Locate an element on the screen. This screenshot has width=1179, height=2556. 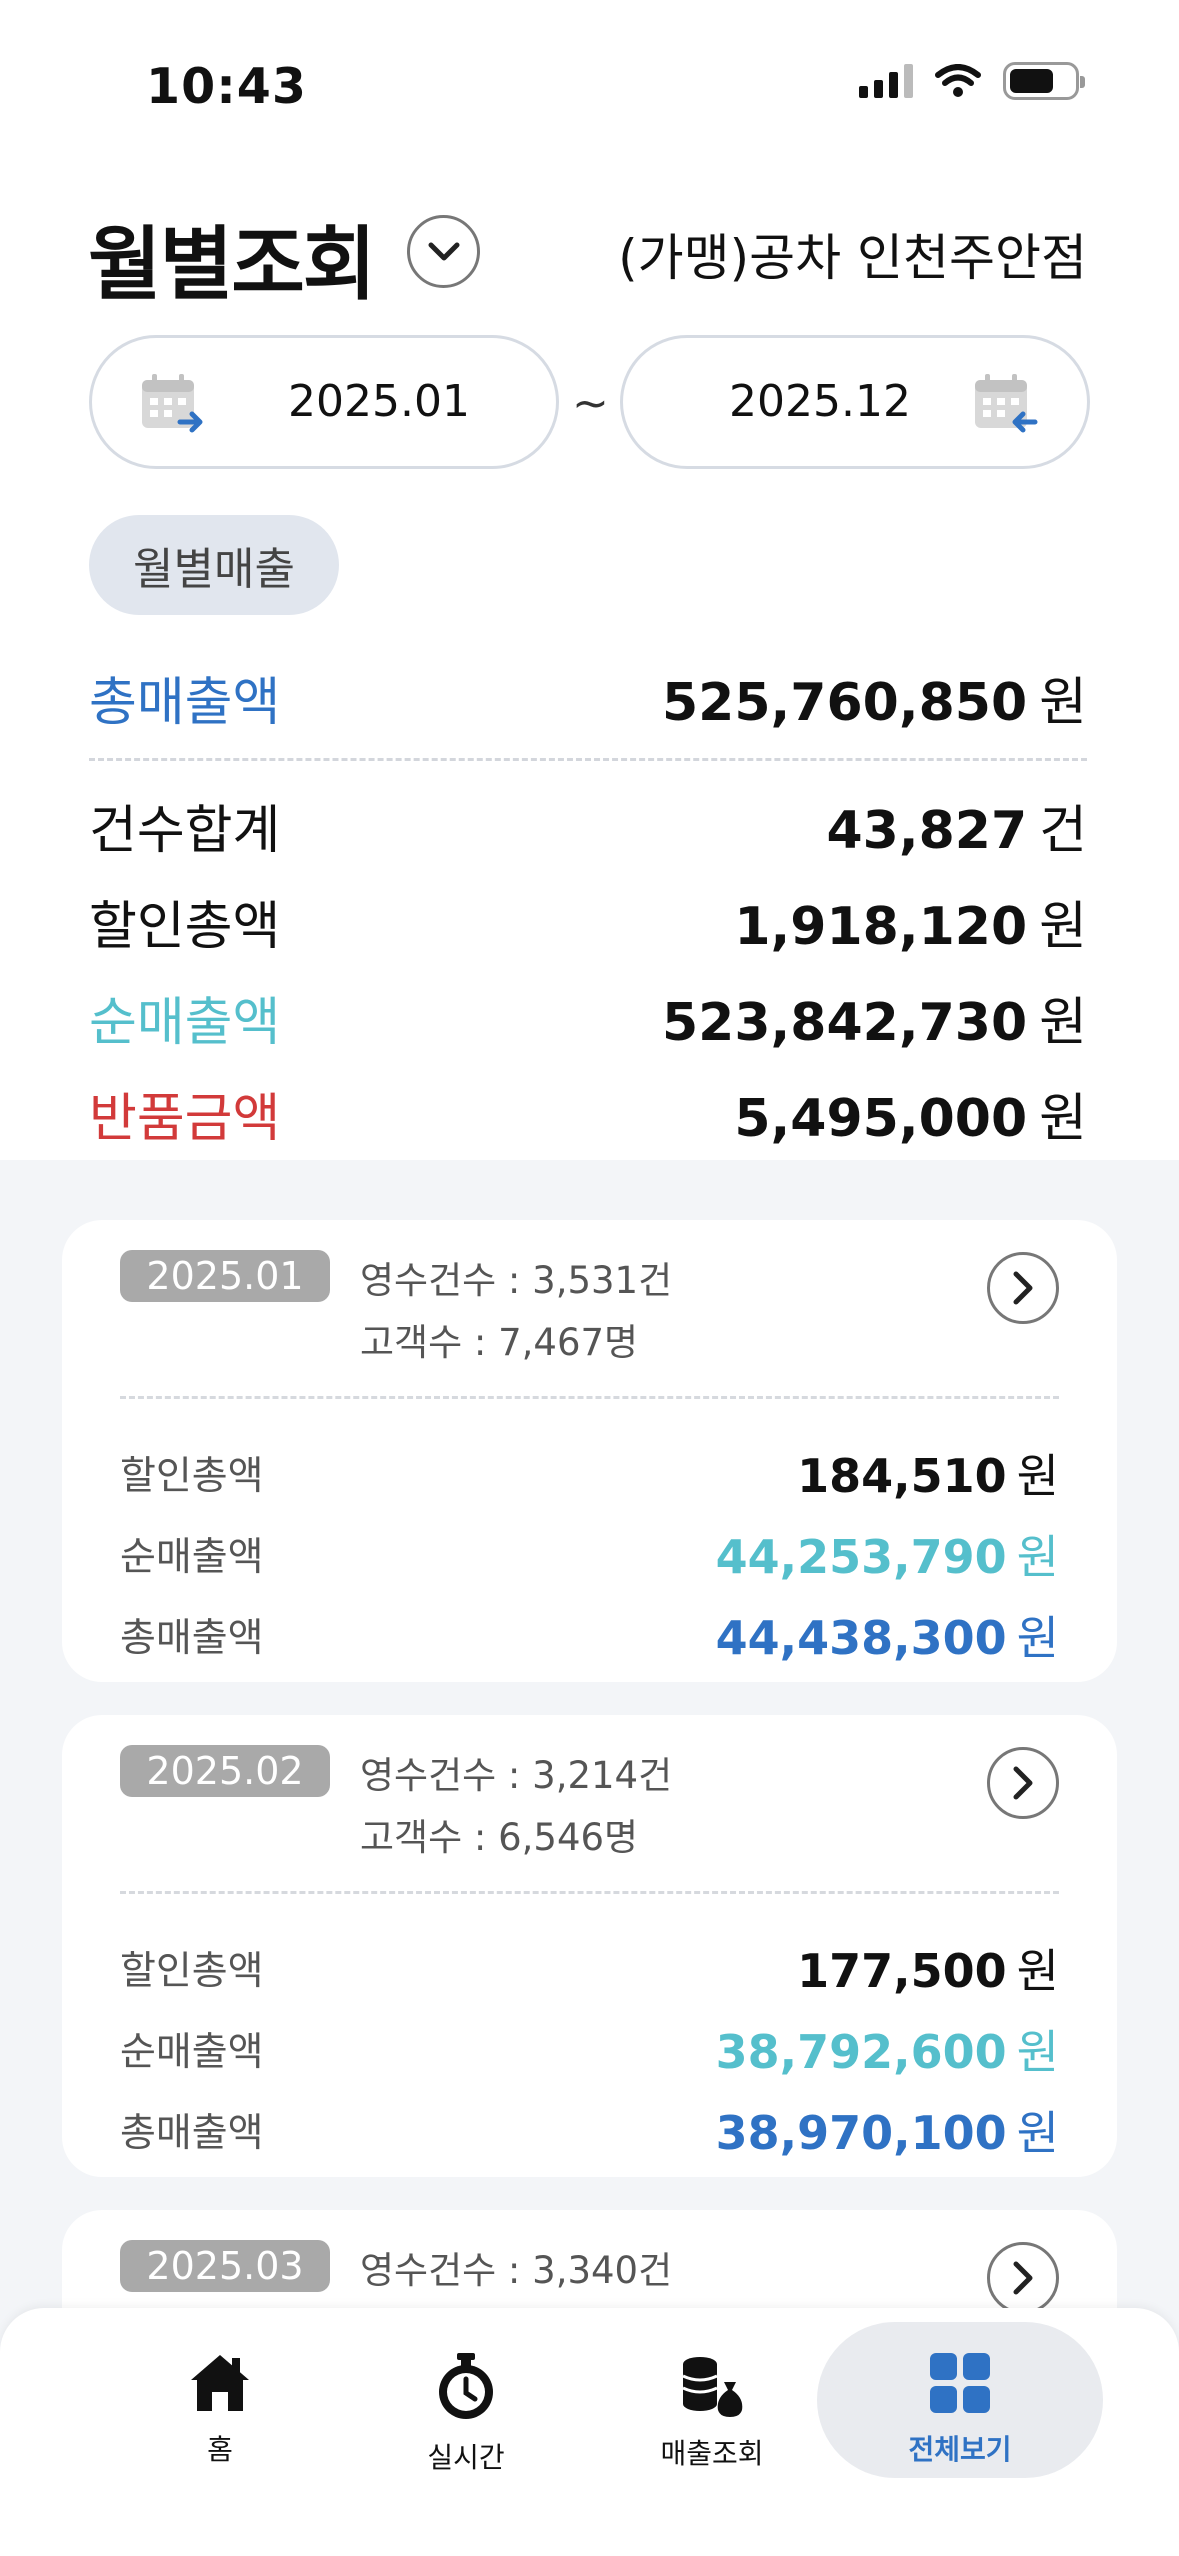
summary-discount-unit: 원 is located at coordinates (1063, 927).